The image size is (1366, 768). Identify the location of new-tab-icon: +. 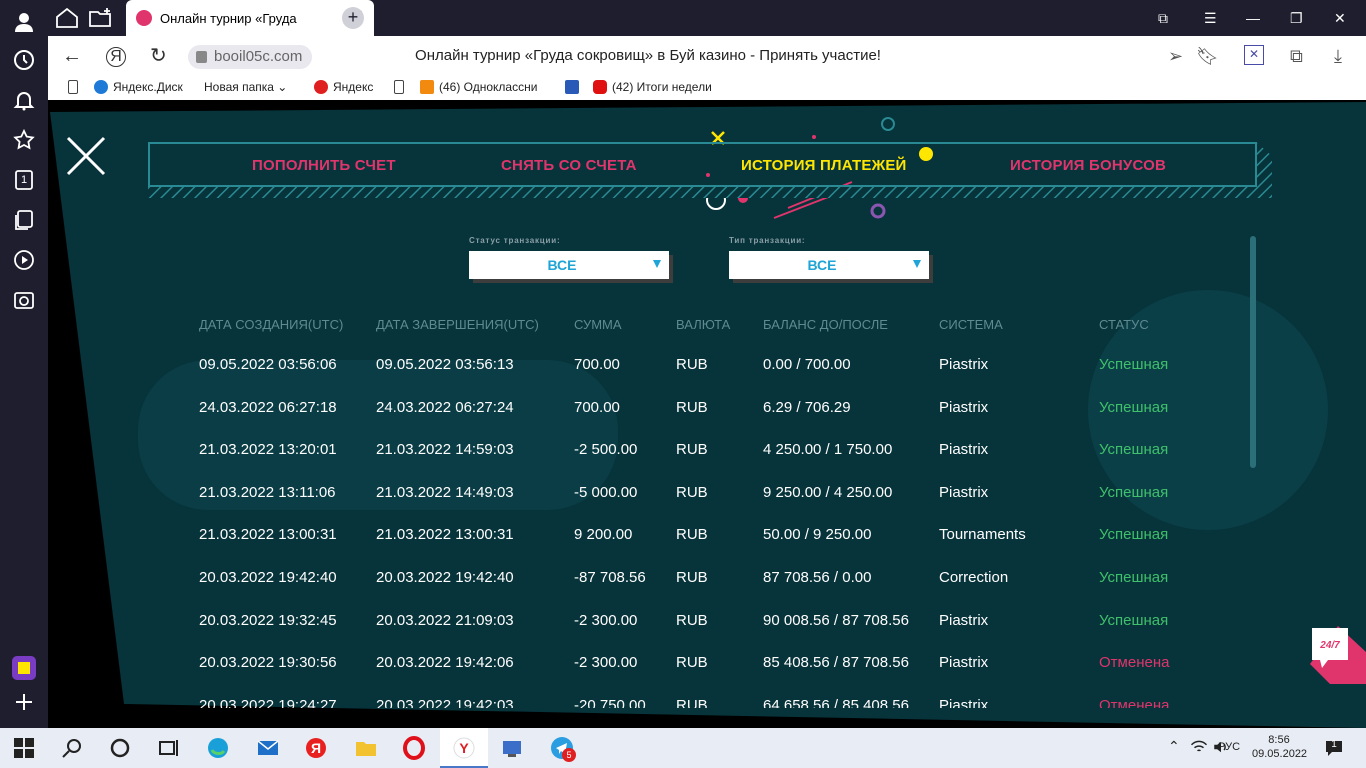
(353, 18).